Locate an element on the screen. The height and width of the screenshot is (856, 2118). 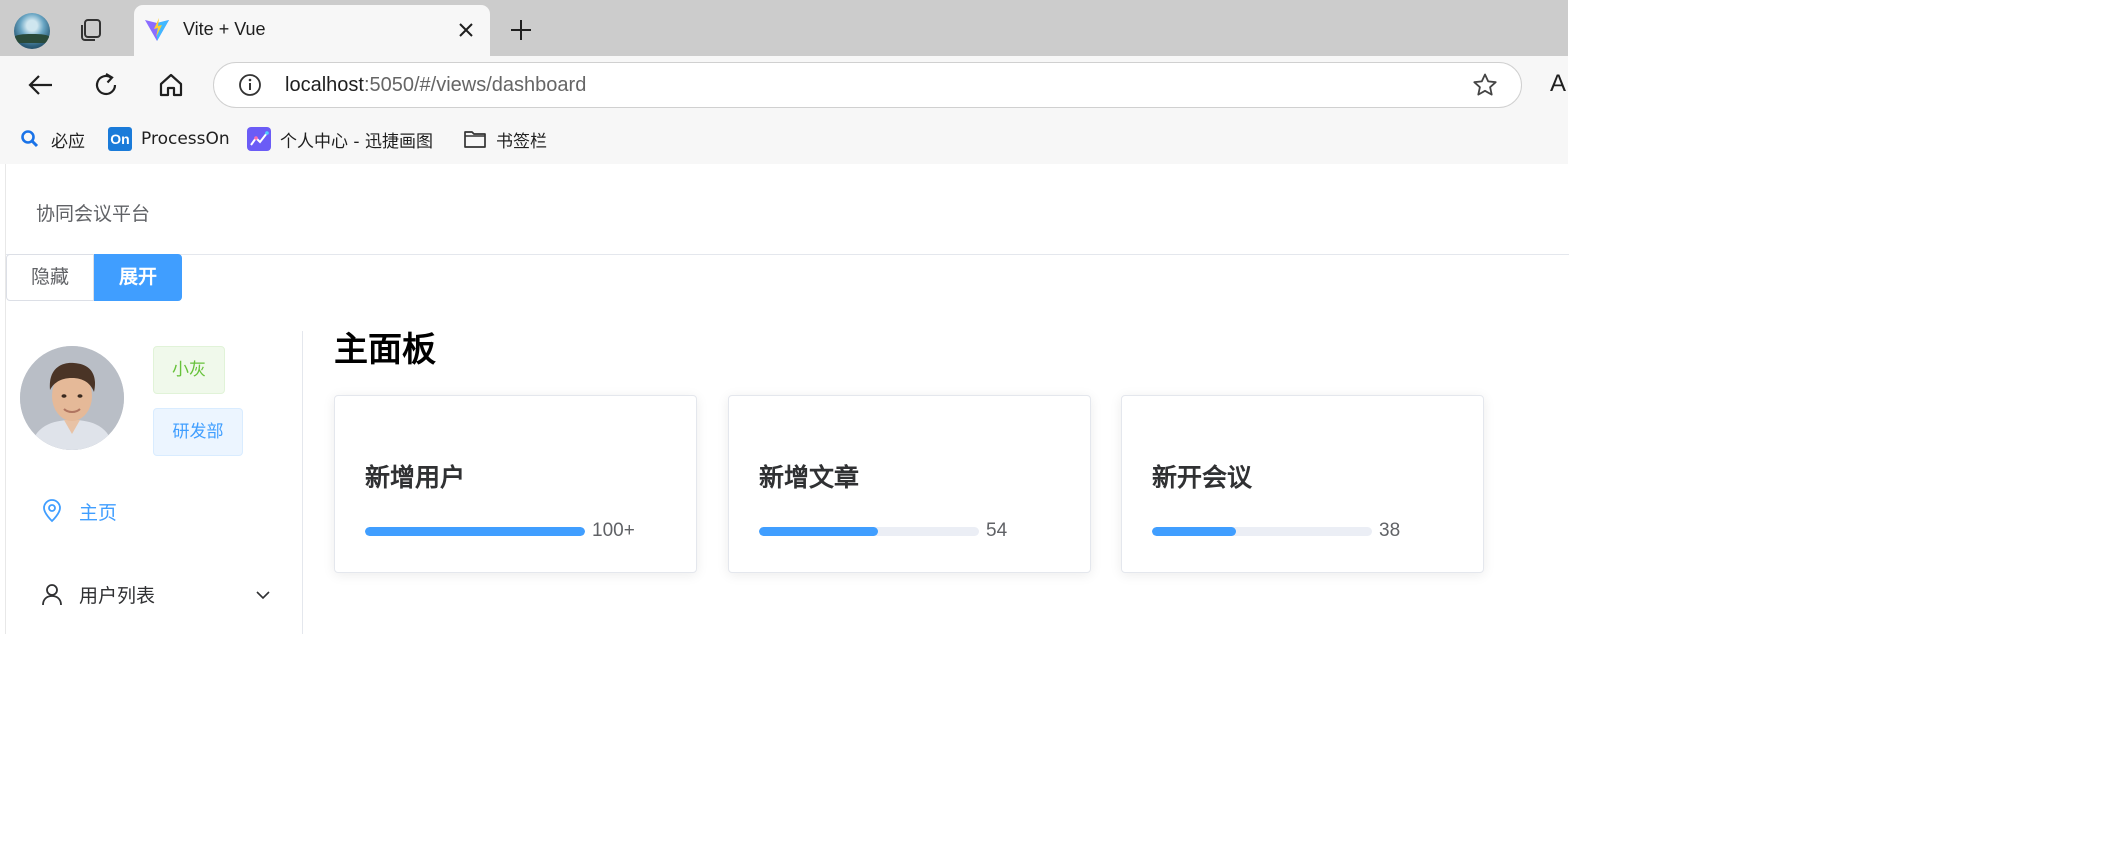
user-avatar is located at coordinates (72, 398).